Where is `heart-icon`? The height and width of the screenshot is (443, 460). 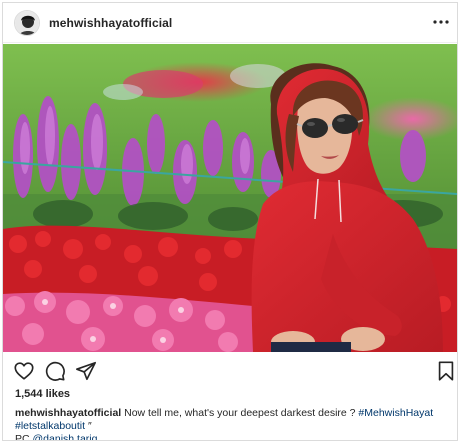
heart-icon is located at coordinates (24, 371).